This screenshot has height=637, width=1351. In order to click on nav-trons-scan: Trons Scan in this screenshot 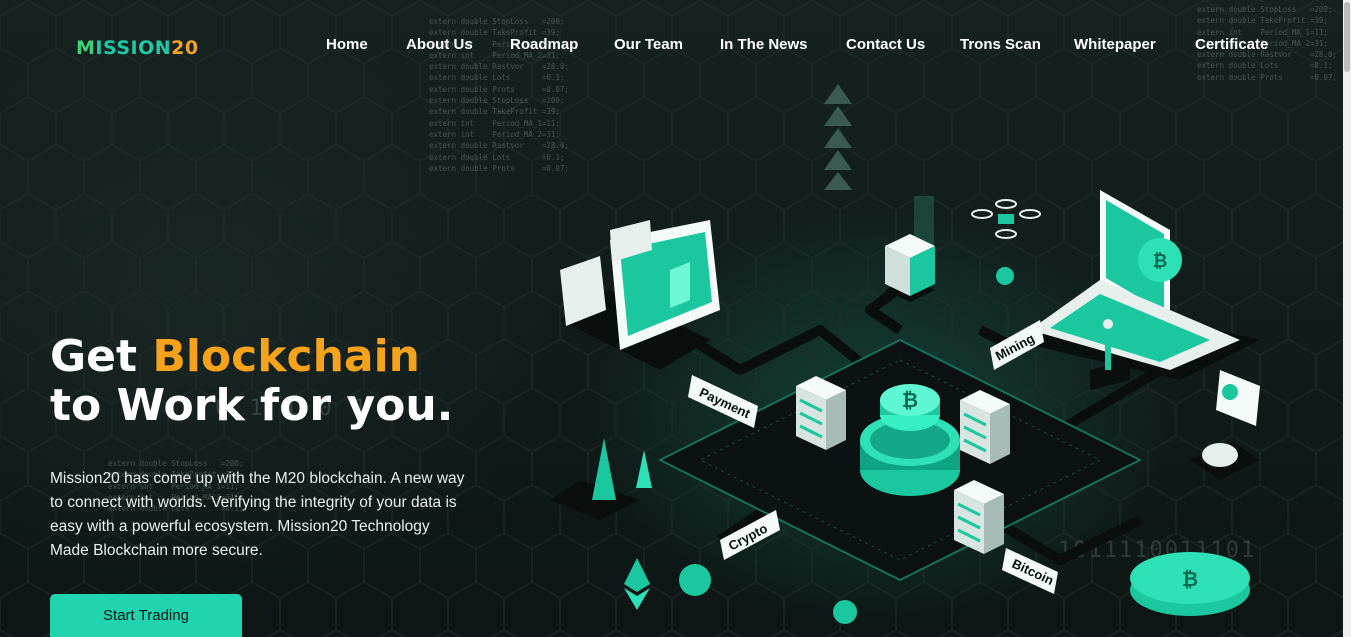, I will do `click(1000, 44)`.